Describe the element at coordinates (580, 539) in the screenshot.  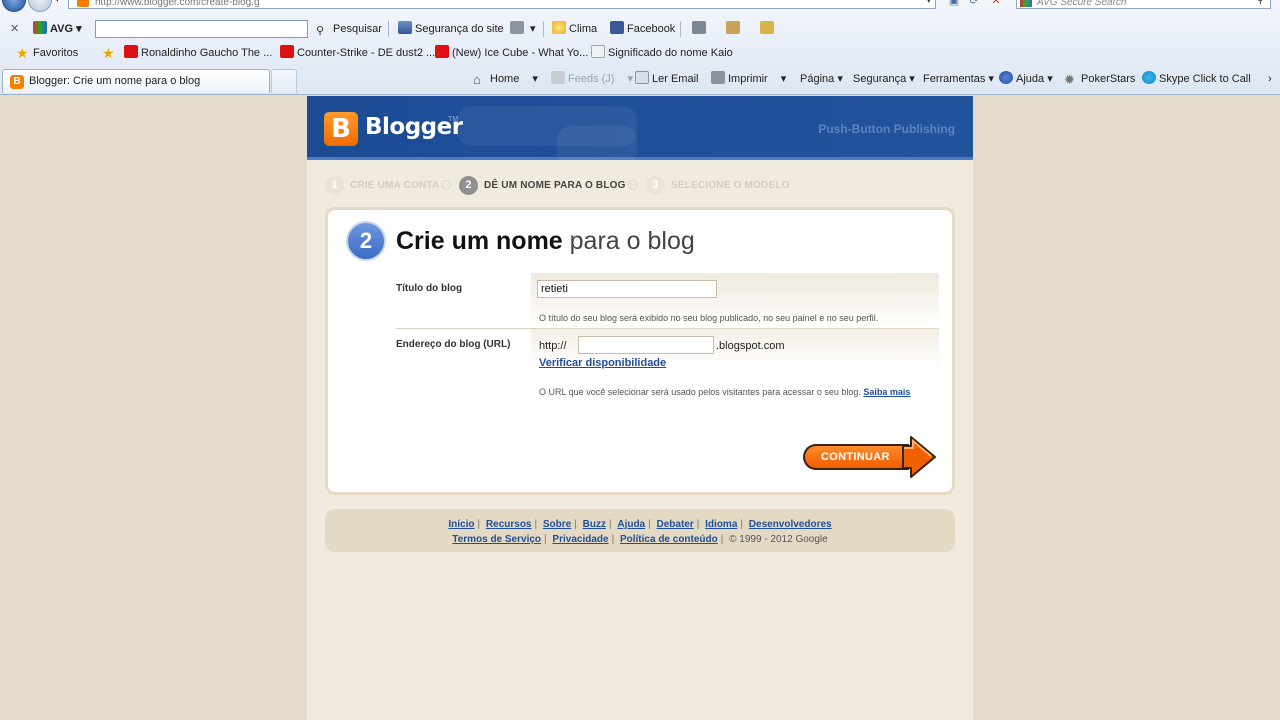
I see `footer-link-privacidade: Privacidade` at that location.